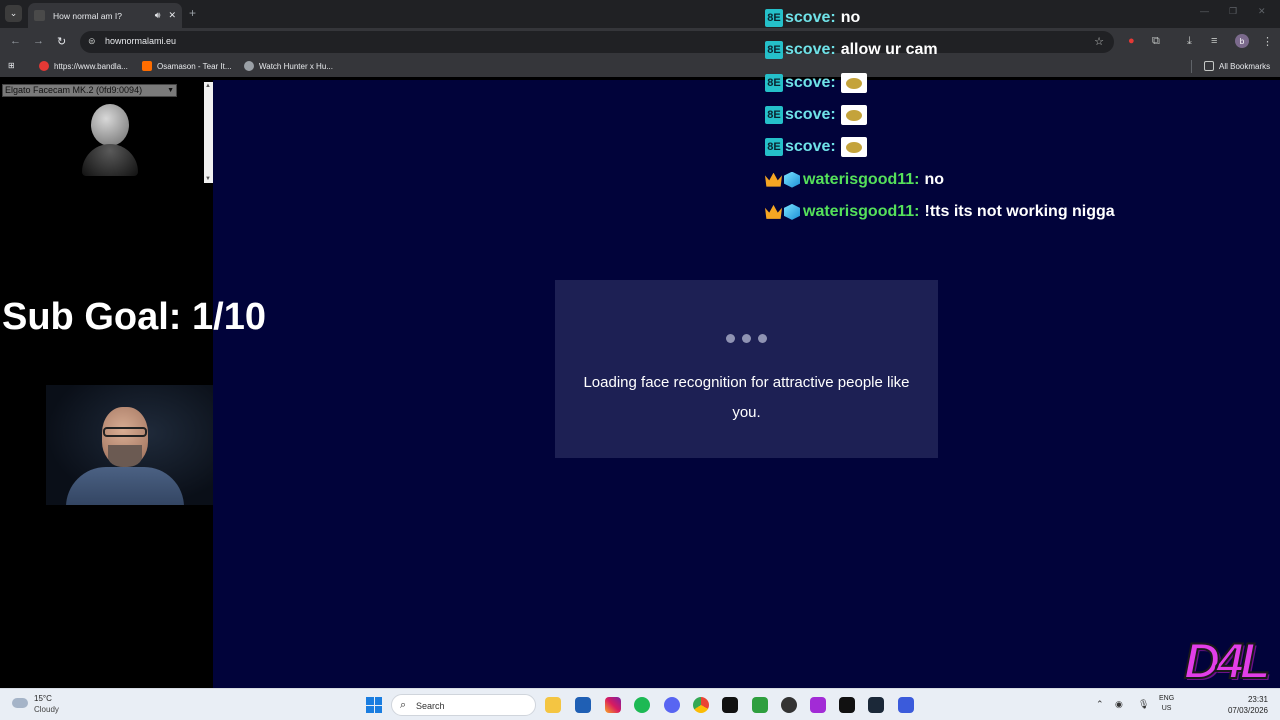 The height and width of the screenshot is (720, 1280). What do you see at coordinates (192, 13) in the screenshot?
I see `new-tab-button: +` at bounding box center [192, 13].